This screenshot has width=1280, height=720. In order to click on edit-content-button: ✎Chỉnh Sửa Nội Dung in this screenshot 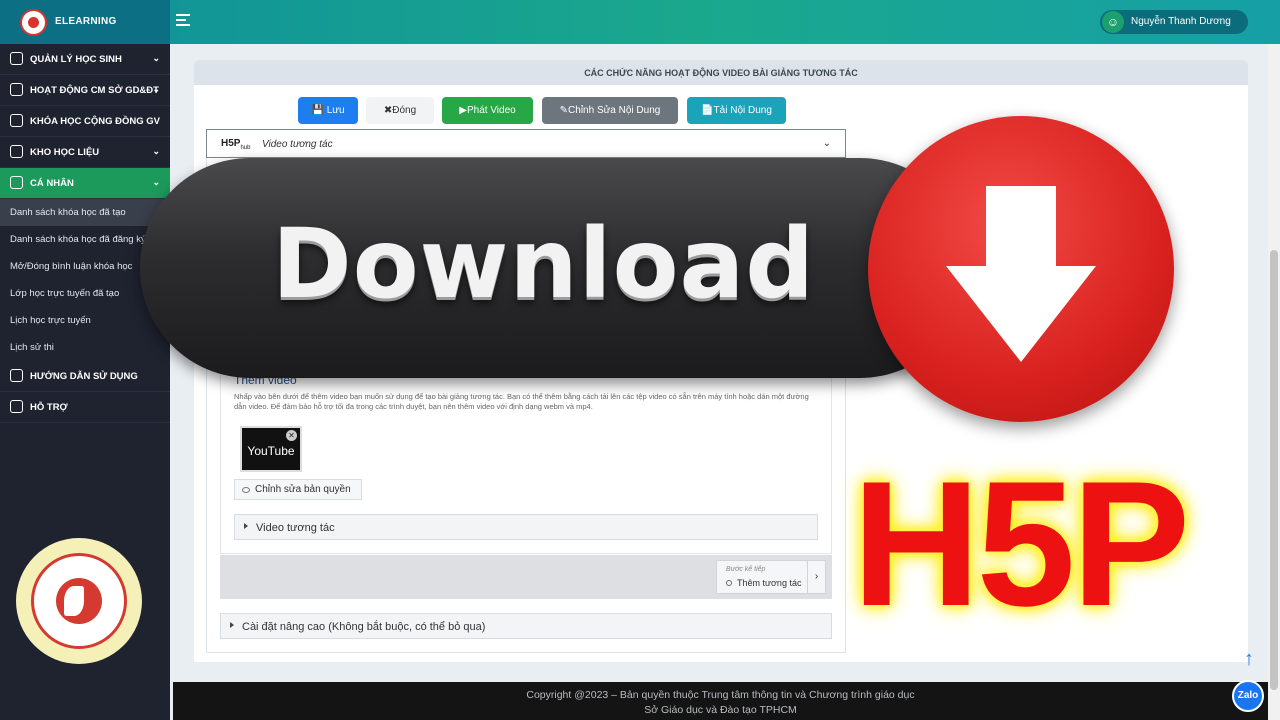, I will do `click(610, 110)`.